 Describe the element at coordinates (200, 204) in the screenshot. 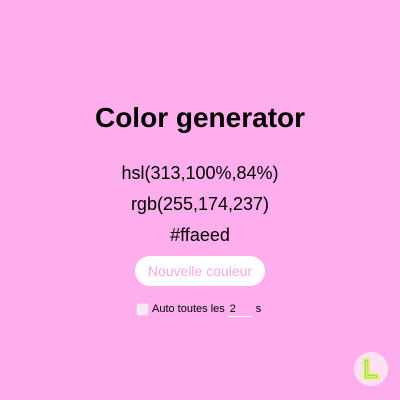

I see `rgb-value: rgb(255,174,237)` at that location.